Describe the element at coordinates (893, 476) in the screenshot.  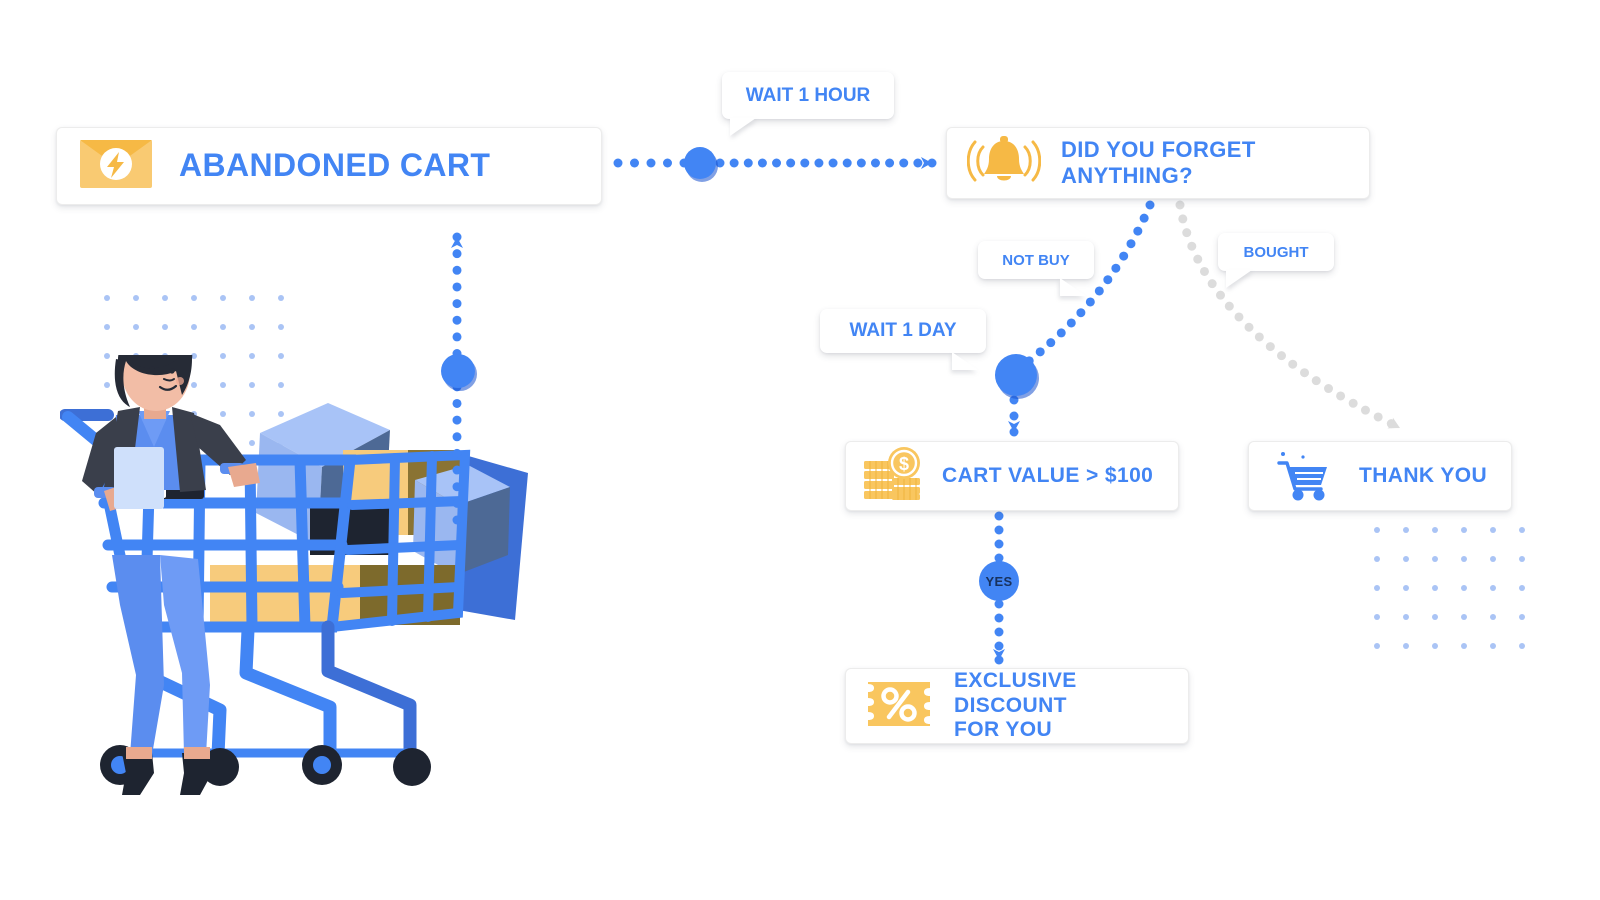
I see `coins-stack-icon: $` at that location.